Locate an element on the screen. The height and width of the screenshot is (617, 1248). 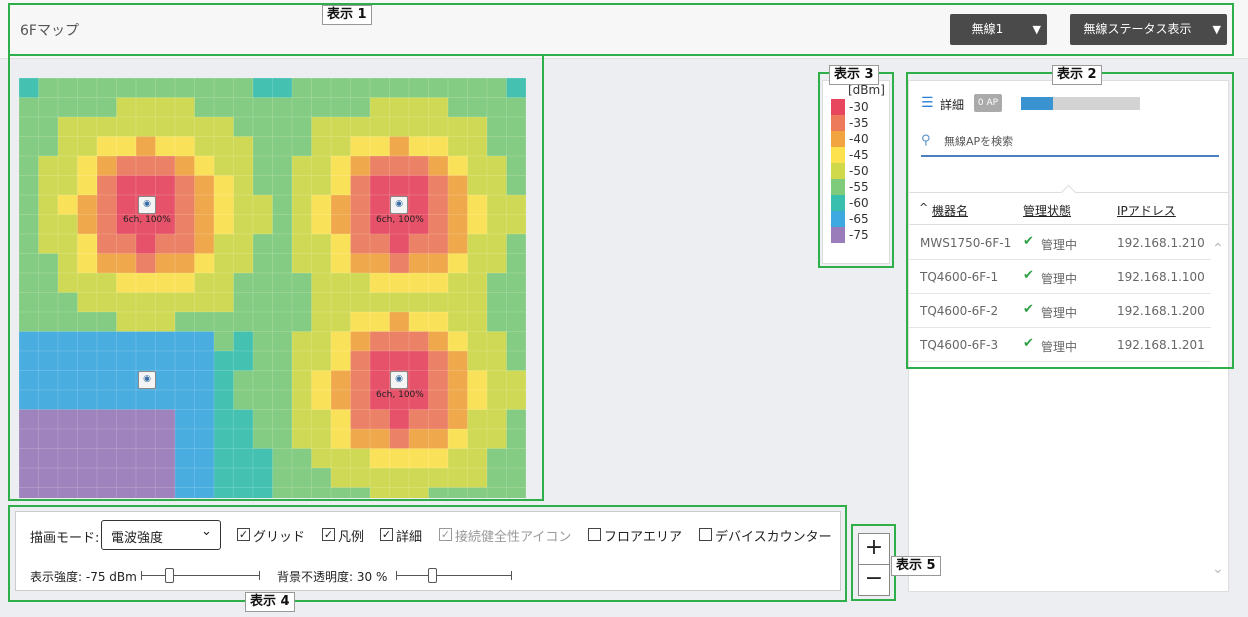
annotation-line is located at coordinates (889, 55).